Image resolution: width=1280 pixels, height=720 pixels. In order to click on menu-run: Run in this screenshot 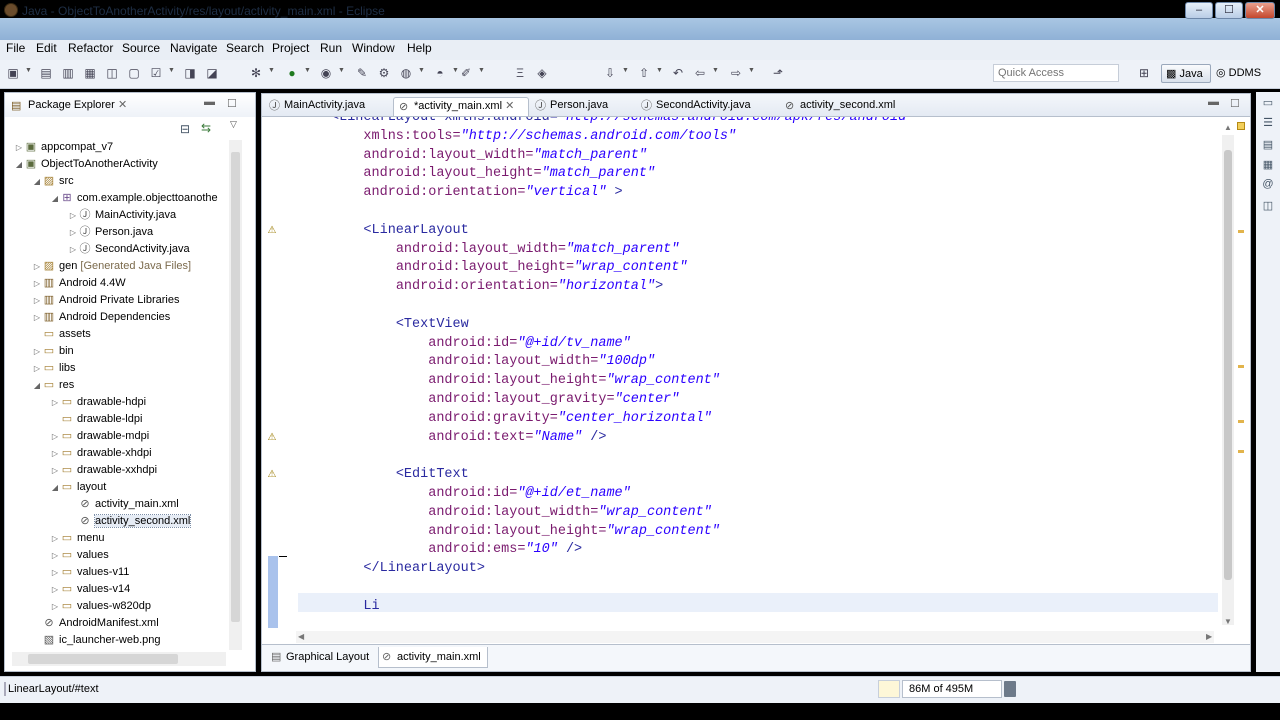, I will do `click(331, 48)`.